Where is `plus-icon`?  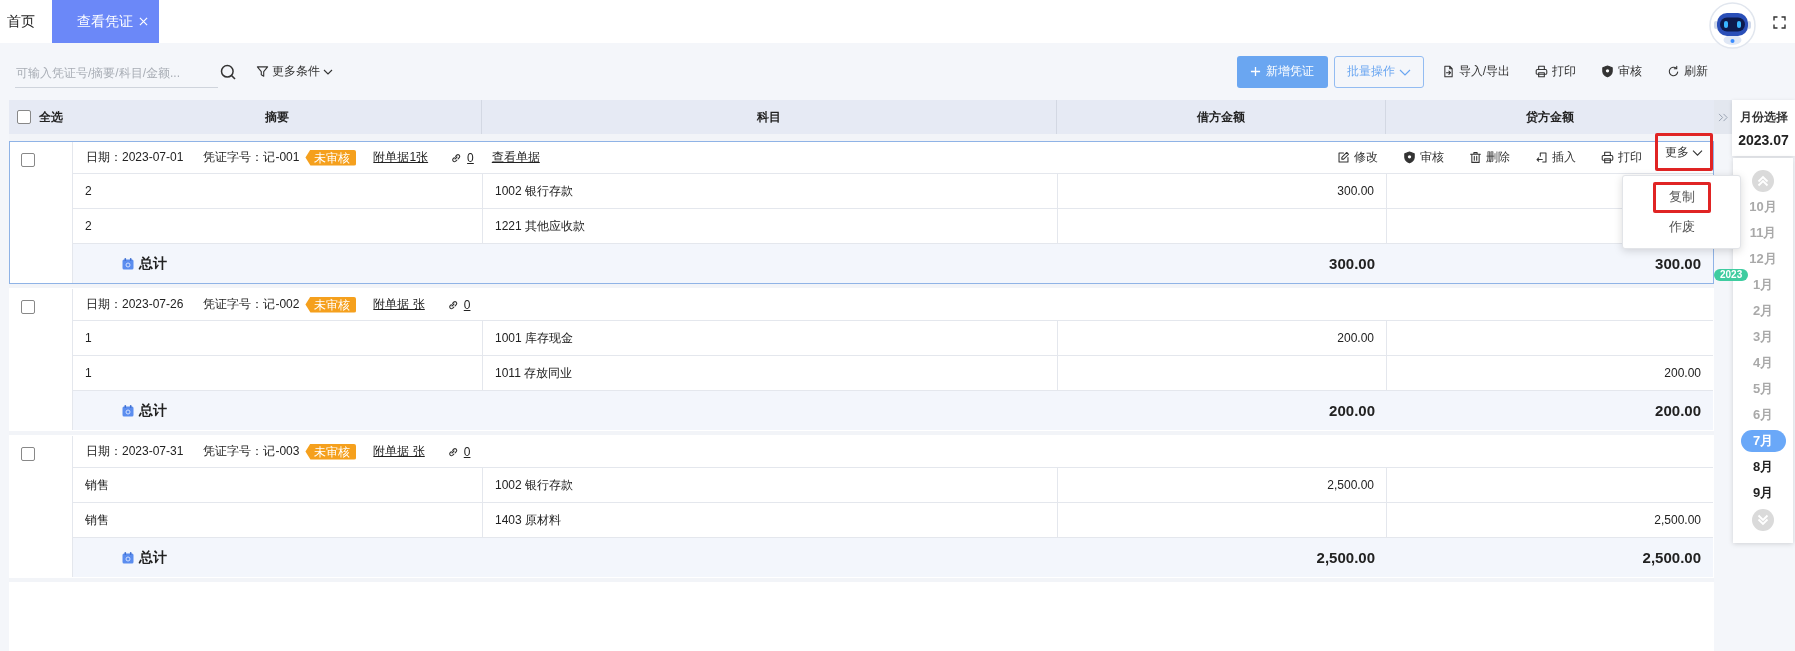 plus-icon is located at coordinates (1256, 71).